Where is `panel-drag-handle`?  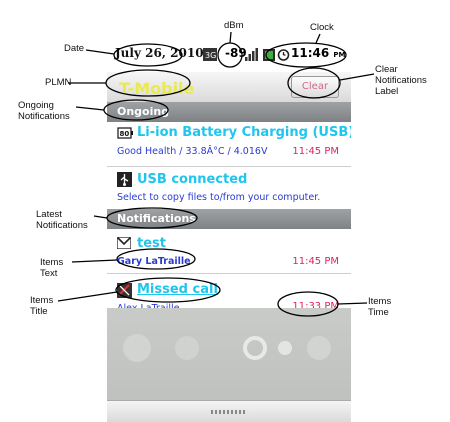 panel-drag-handle is located at coordinates (229, 411).